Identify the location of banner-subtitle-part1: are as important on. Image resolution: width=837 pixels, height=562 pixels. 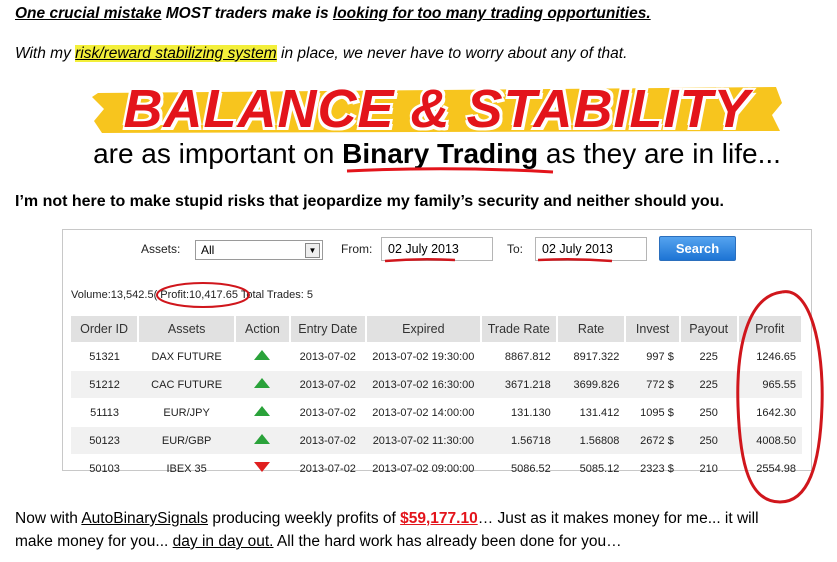
(218, 153).